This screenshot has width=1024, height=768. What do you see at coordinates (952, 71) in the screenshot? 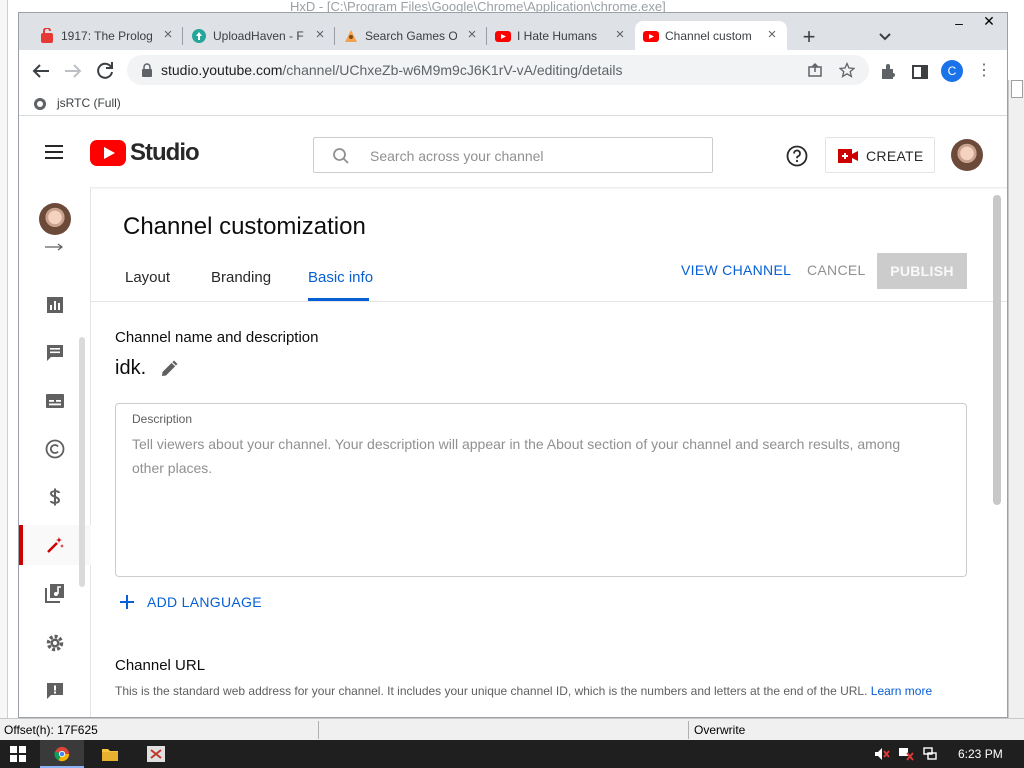
I see `profile-avatar: C` at bounding box center [952, 71].